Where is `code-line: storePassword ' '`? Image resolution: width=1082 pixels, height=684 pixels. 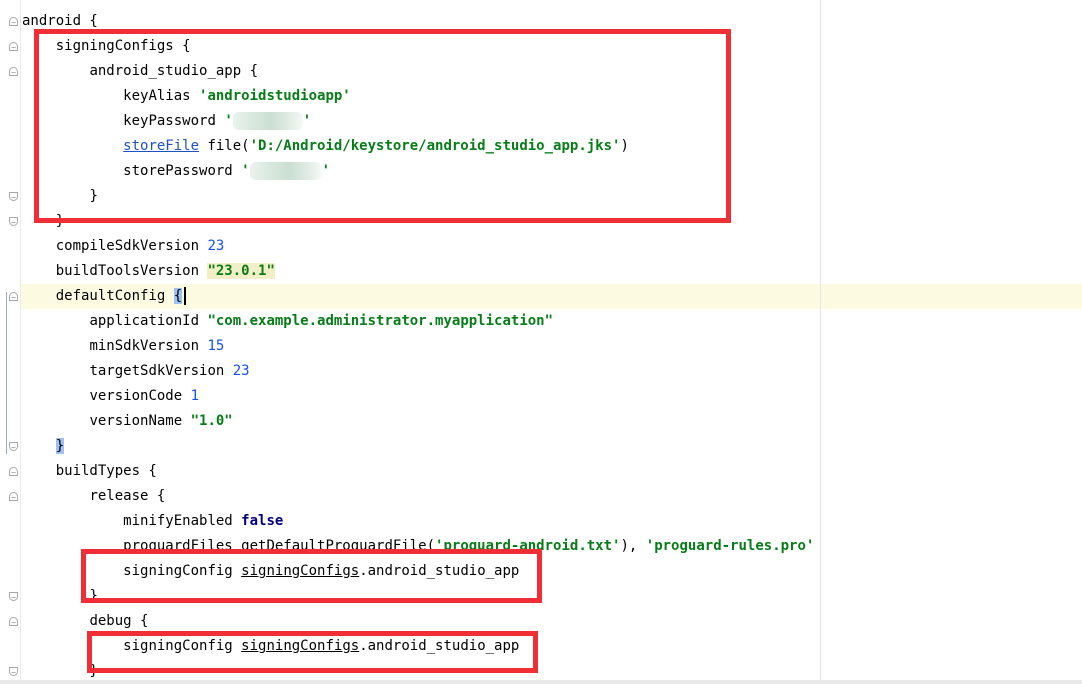
code-line: storePassword ' ' is located at coordinates (418, 171).